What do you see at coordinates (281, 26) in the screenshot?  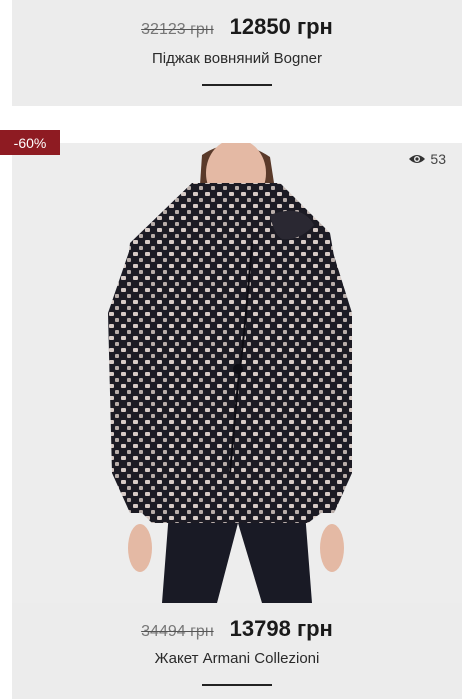 I see `new-price: 12850 грн` at bounding box center [281, 26].